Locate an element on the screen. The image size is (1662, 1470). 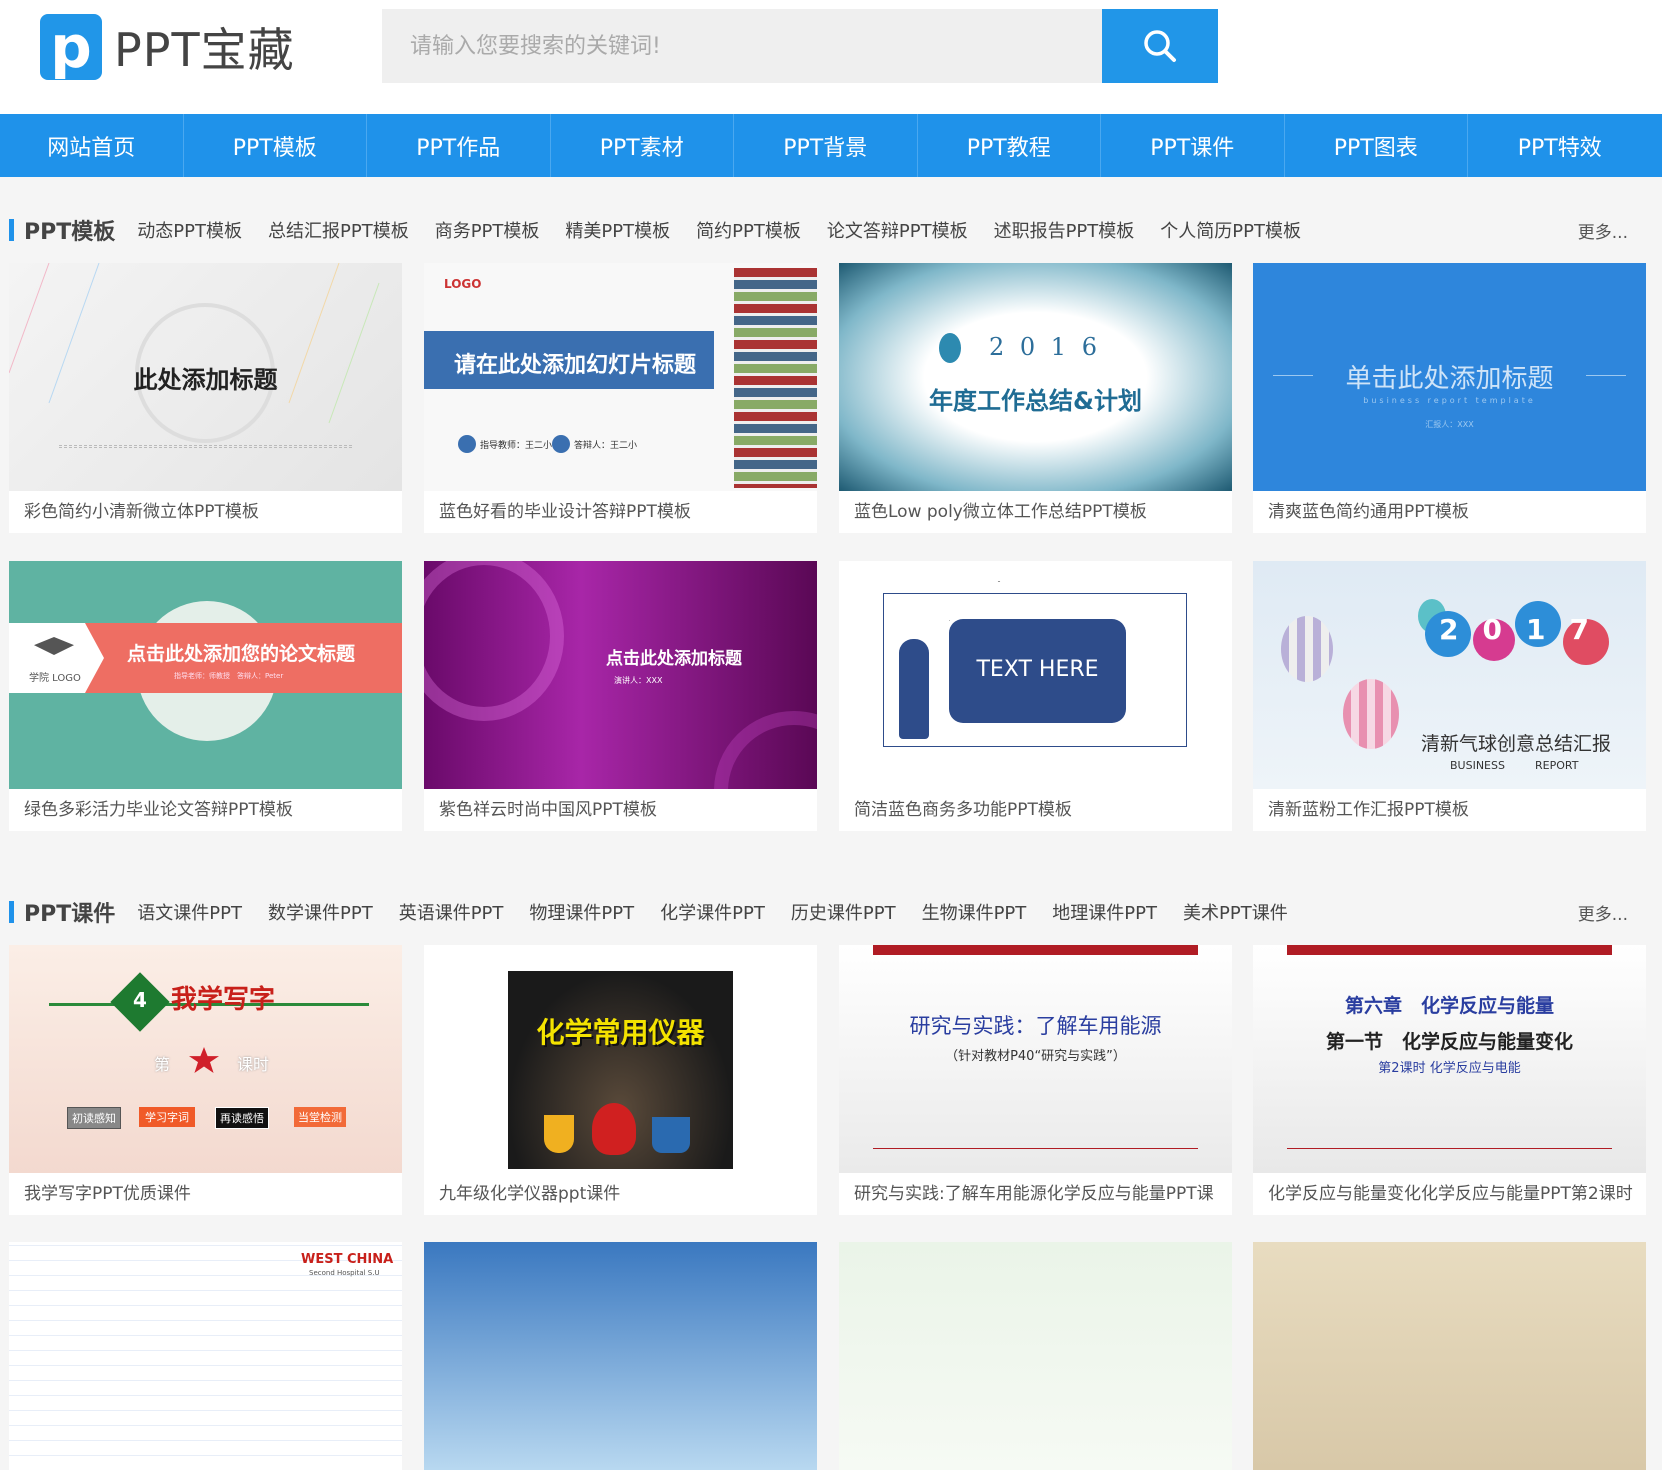
thumb-sub: REPORT is located at coordinates (1557, 765).